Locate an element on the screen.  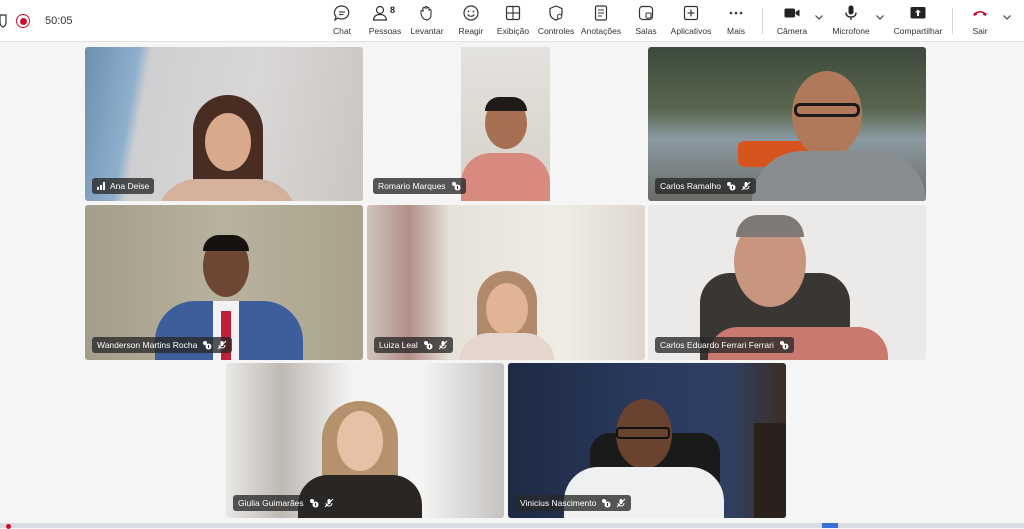
share-icon is located at coordinates (918, 13).